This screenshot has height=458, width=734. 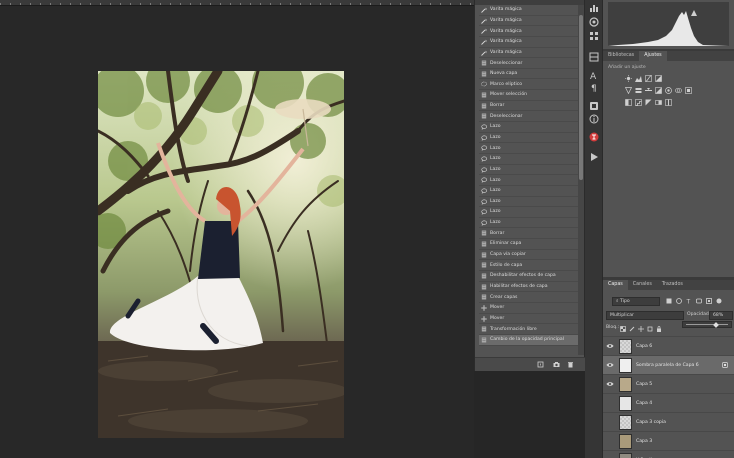 What do you see at coordinates (668, 383) in the screenshot?
I see `layer-row: Capa 5` at bounding box center [668, 383].